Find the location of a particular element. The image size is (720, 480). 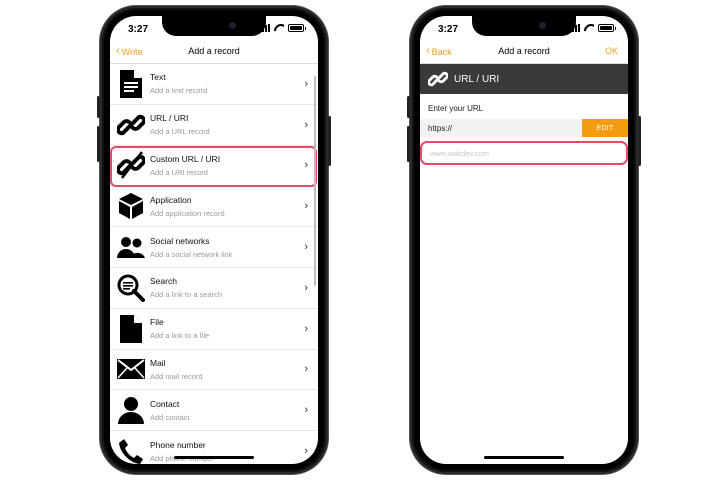

item-subtitle: Add a social network link is located at coordinates (191, 254).